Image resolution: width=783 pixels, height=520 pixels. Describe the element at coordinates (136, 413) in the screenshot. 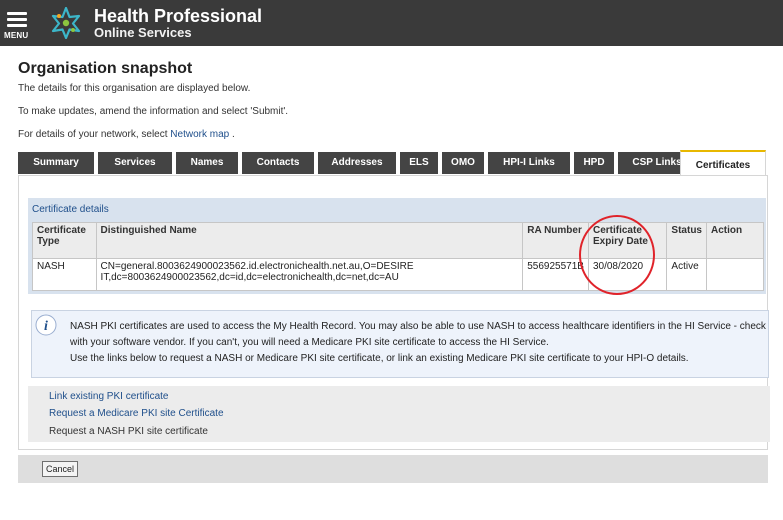

I see `request-medicare-pki-link: Request a Medicare PKI site Certificate` at that location.